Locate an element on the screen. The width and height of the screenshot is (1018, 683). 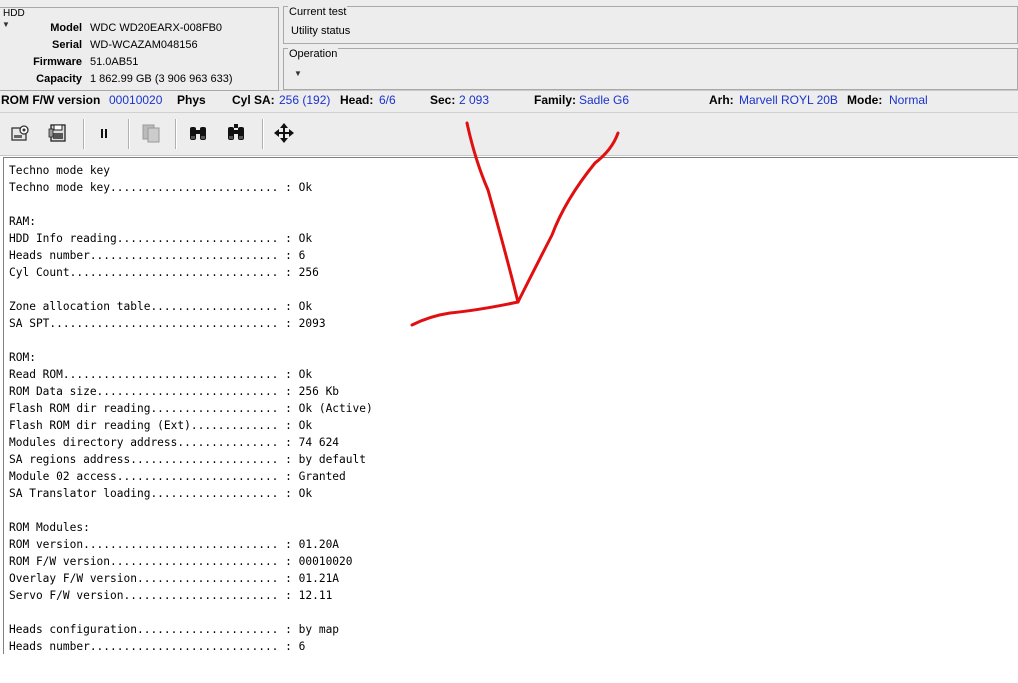
phys-label: Phys is located at coordinates (191, 100).